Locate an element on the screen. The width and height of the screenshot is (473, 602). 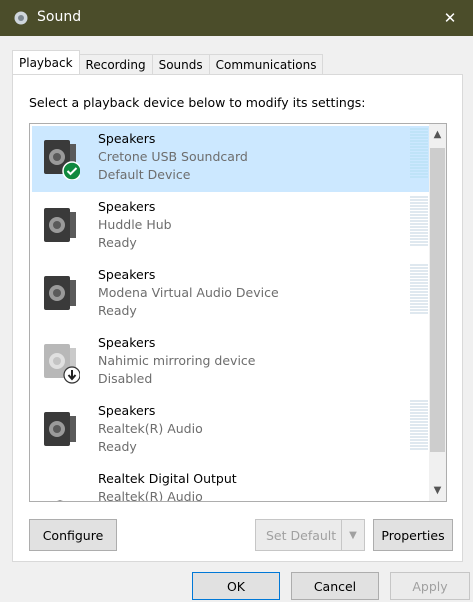
tab-playback: Playback is located at coordinates (46, 62).